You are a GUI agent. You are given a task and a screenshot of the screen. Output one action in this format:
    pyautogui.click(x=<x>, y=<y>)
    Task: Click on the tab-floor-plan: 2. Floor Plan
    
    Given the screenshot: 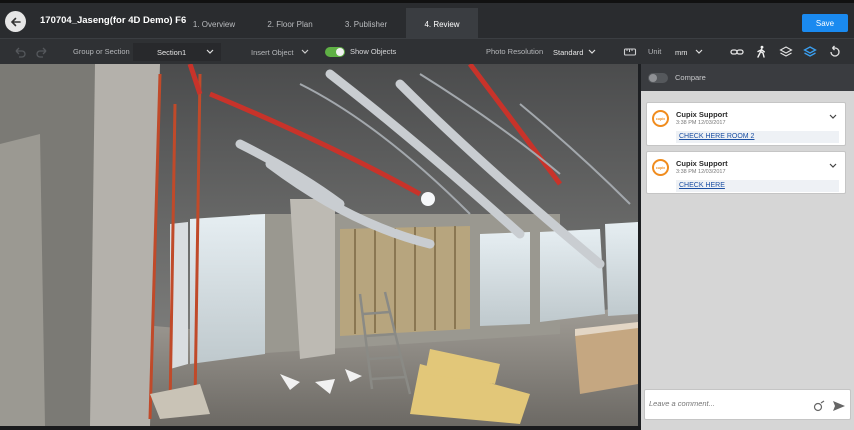 What is the action you would take?
    pyautogui.click(x=290, y=24)
    